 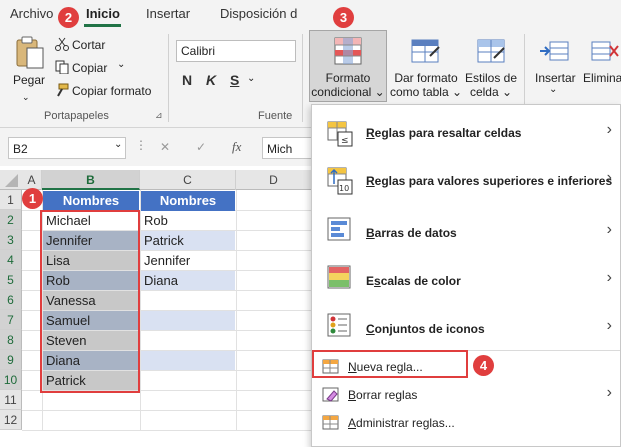 What do you see at coordinates (425, 329) in the screenshot?
I see `menu-label-icon-sets: Conjuntos de iconos` at bounding box center [425, 329].